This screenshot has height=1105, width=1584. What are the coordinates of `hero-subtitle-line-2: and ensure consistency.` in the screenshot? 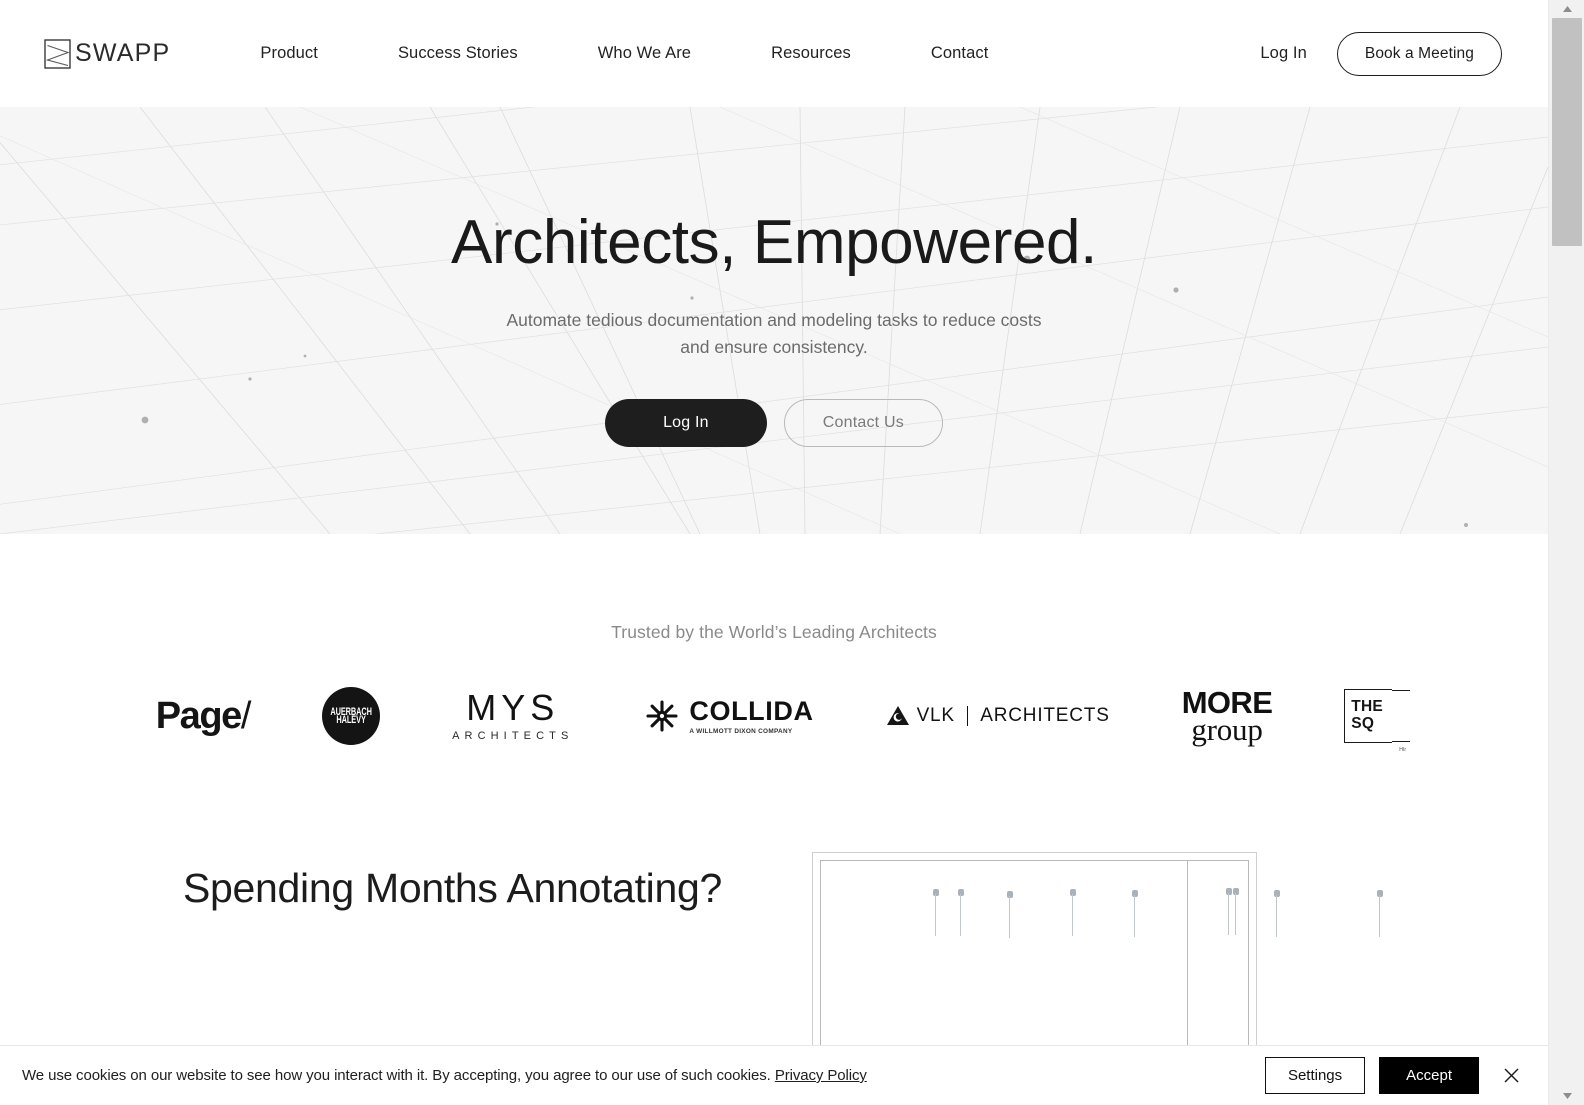 It's located at (774, 347).